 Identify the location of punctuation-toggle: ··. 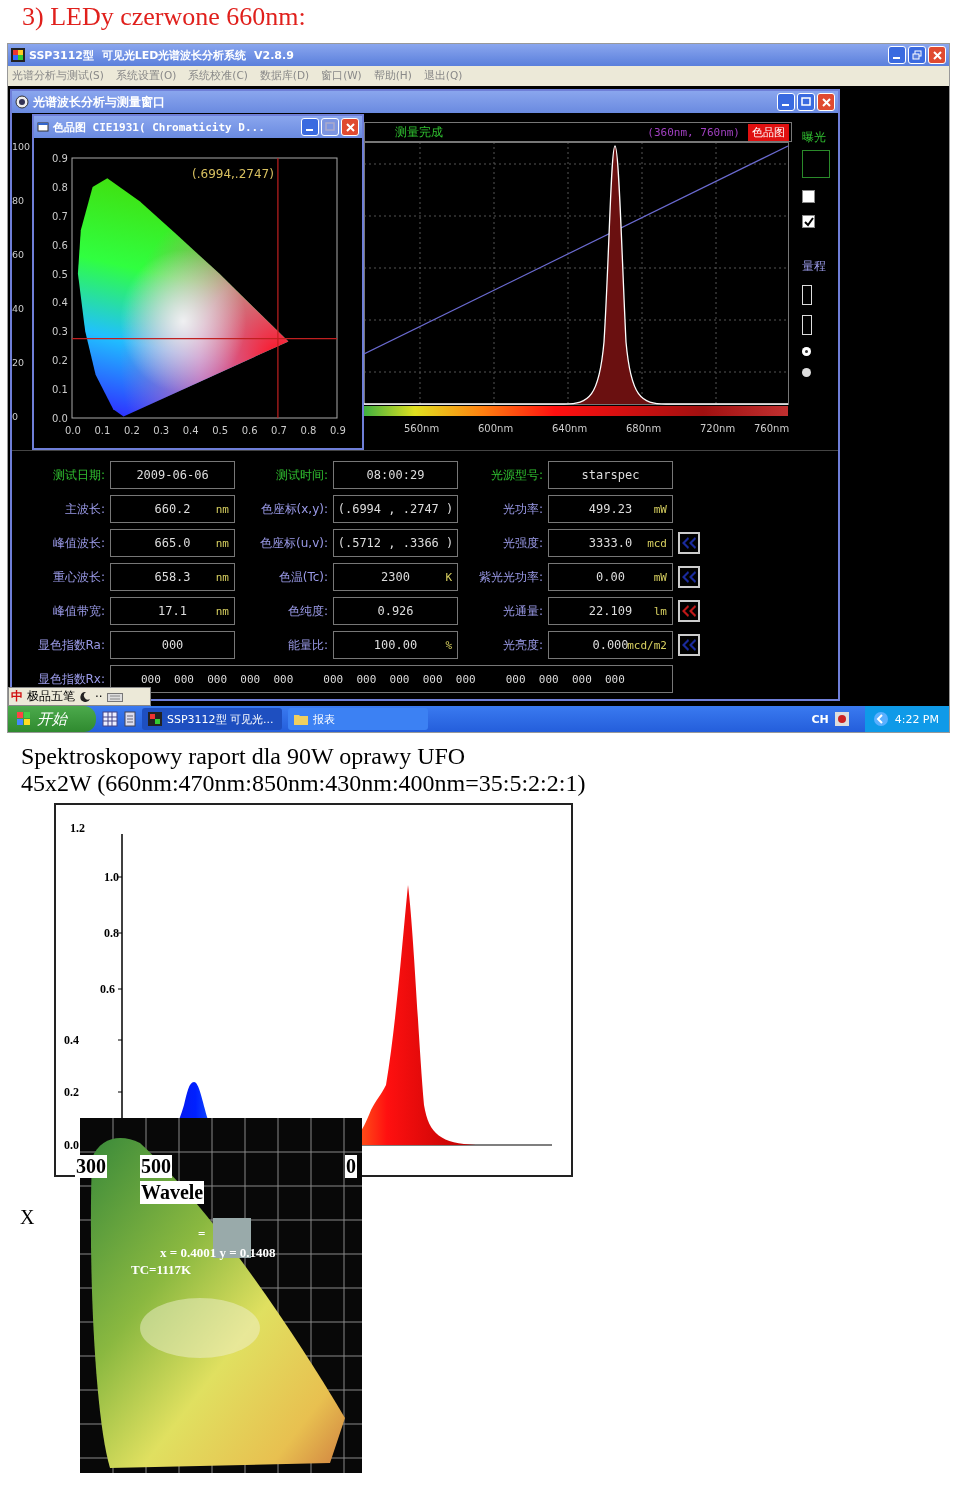
(99, 696).